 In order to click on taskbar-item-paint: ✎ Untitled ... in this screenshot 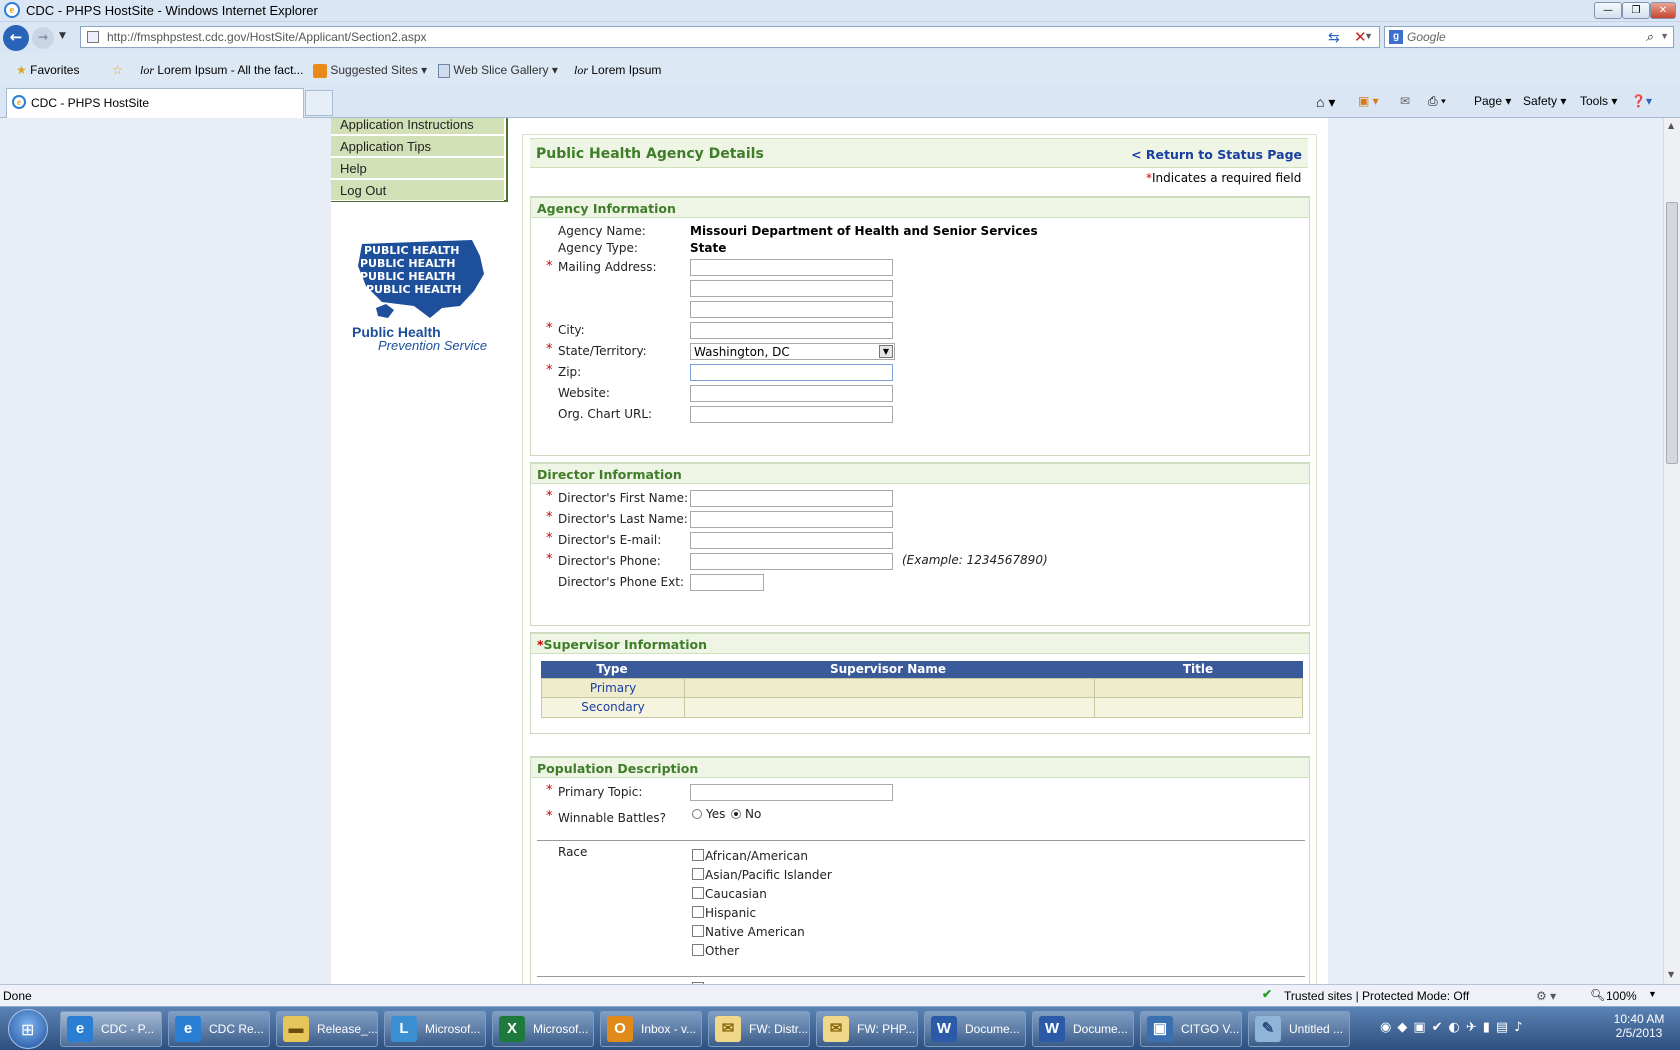, I will do `click(1299, 1029)`.